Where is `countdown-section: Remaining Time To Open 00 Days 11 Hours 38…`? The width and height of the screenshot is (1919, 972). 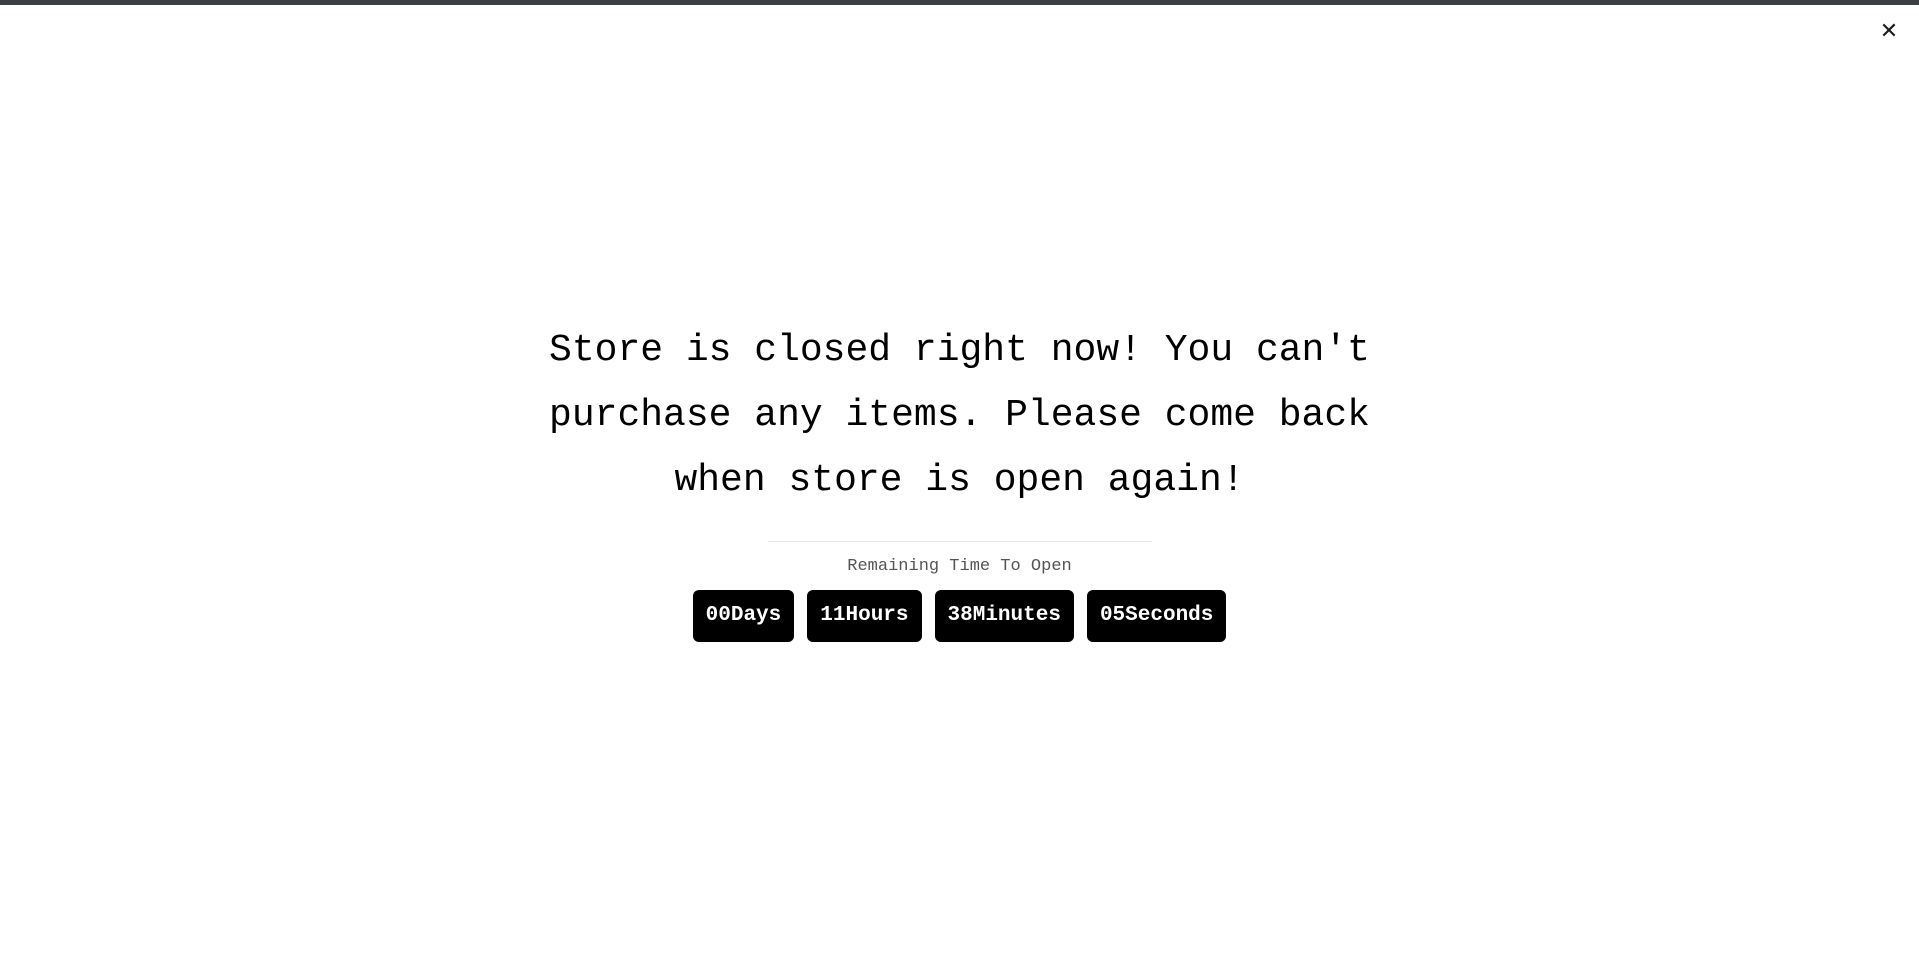 countdown-section: Remaining Time To Open 00 Days 11 Hours 38… is located at coordinates (959, 591).